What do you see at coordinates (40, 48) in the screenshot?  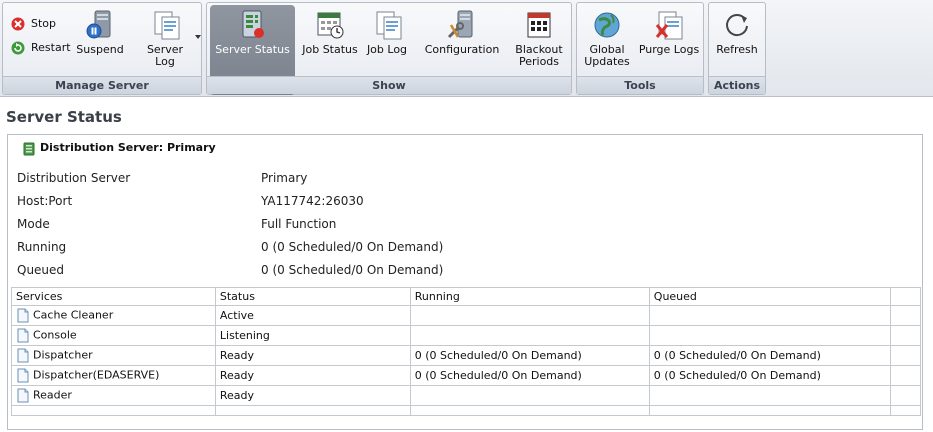 I see `restart-button: Restart` at bounding box center [40, 48].